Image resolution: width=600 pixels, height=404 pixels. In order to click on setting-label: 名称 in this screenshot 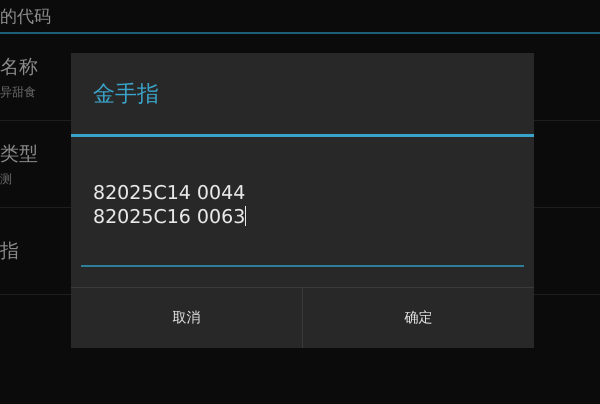, I will do `click(19, 67)`.